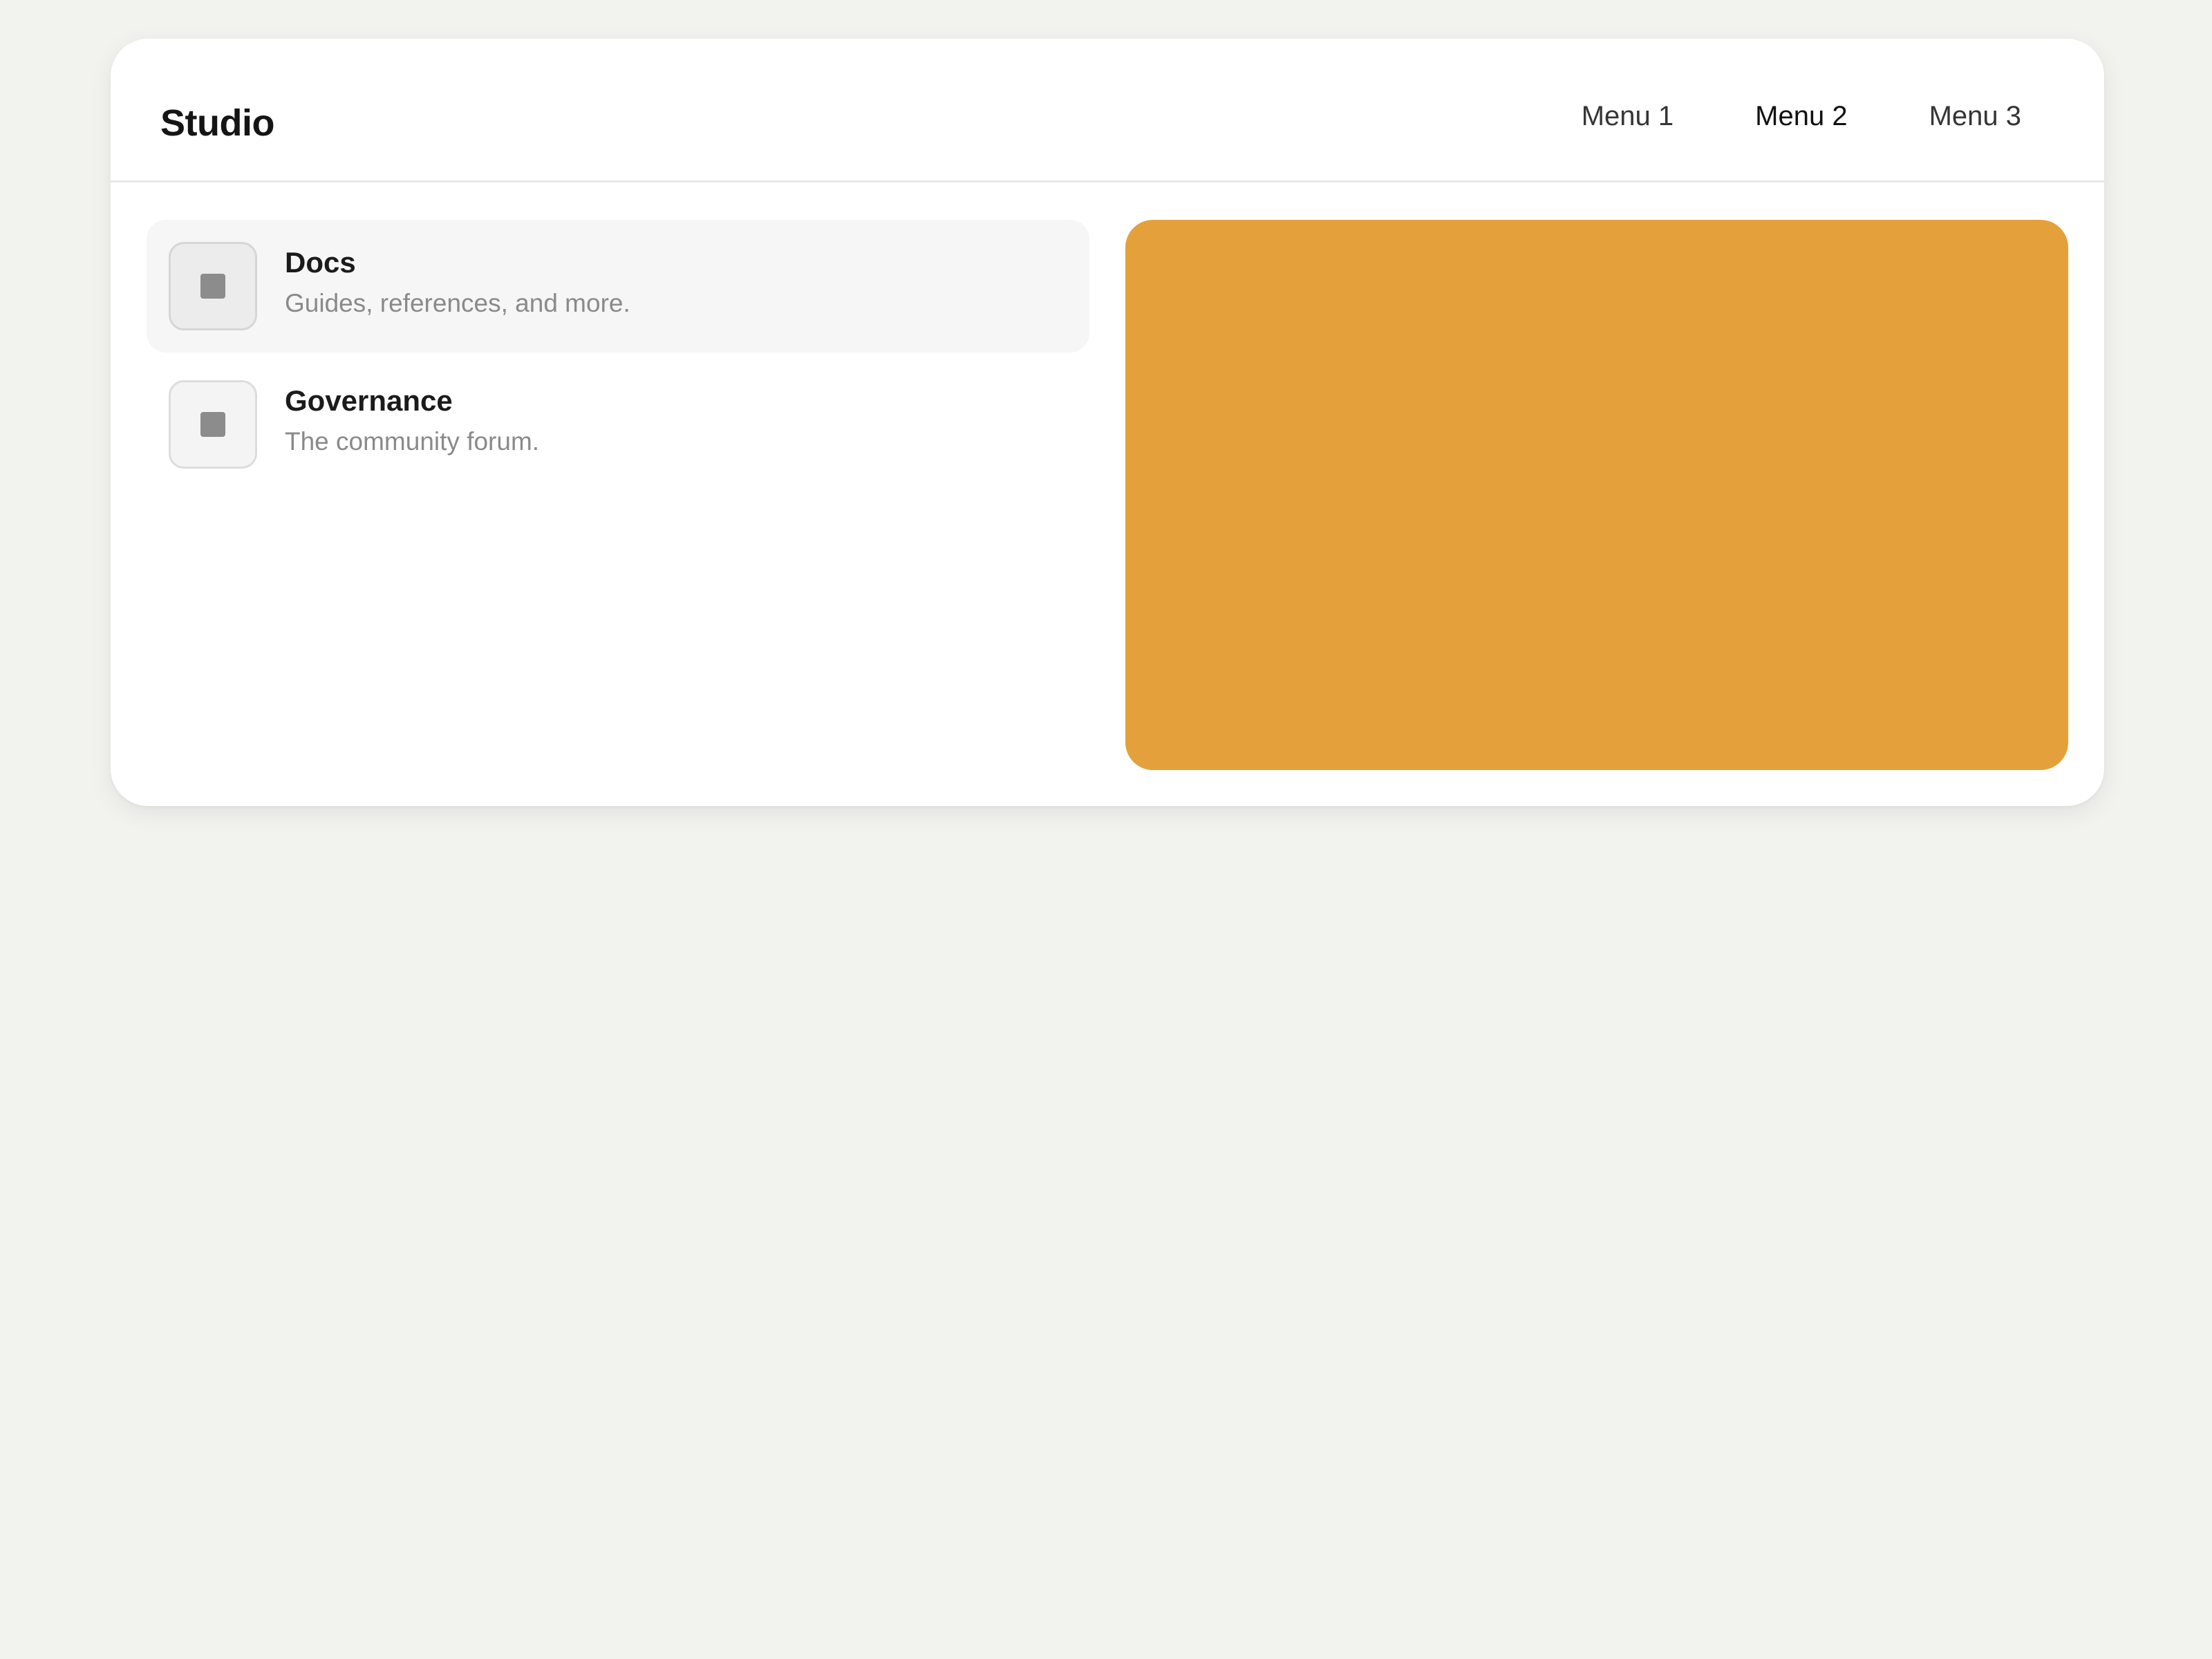 The width and height of the screenshot is (2212, 1659). I want to click on header: Studio Menu 1 Menu 2 Menu 3, so click(1107, 111).